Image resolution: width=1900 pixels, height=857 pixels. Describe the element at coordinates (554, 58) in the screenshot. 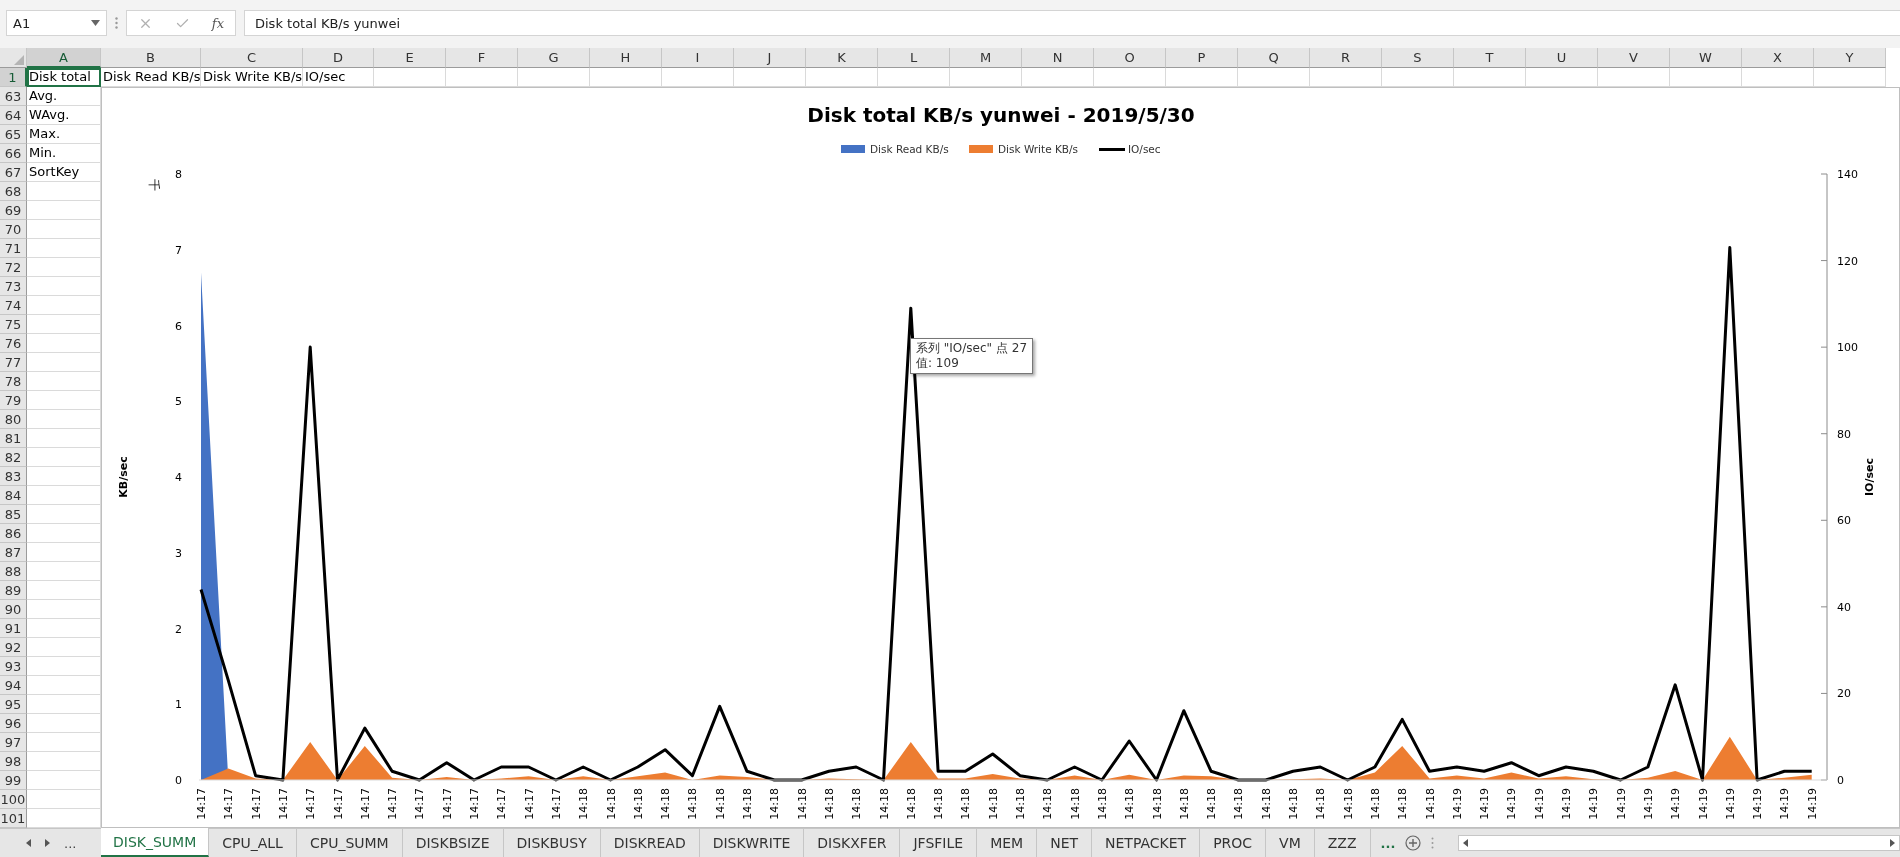

I see `column-header: G` at that location.